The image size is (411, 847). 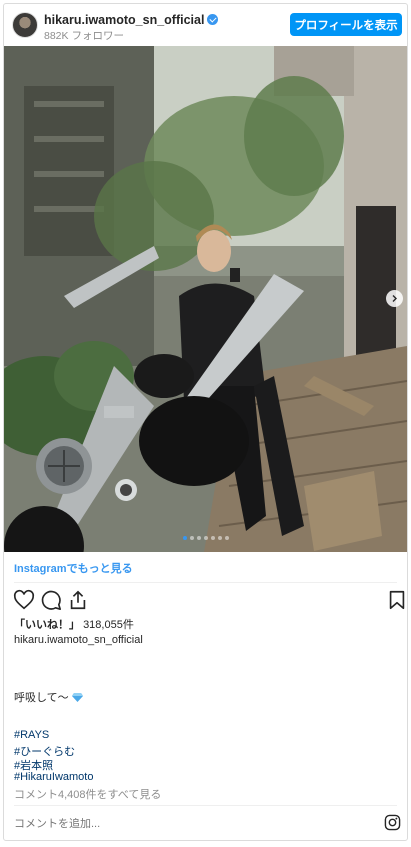 I want to click on instagram-icon, so click(x=392, y=822).